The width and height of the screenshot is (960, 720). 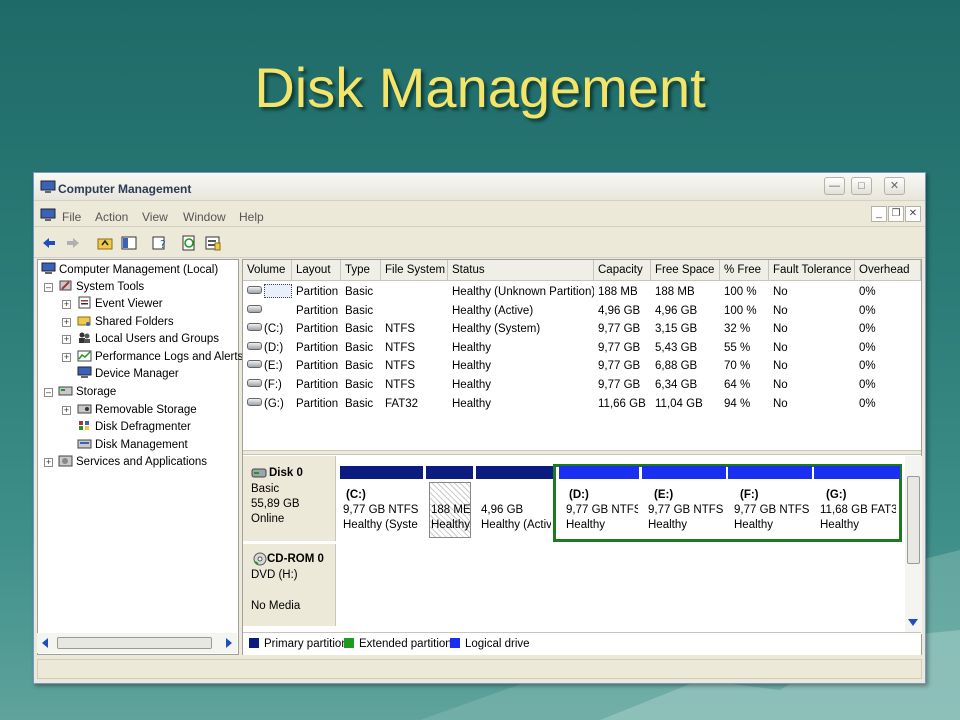 I want to click on tree-horizontal-scrollbar, so click(x=137, y=643).